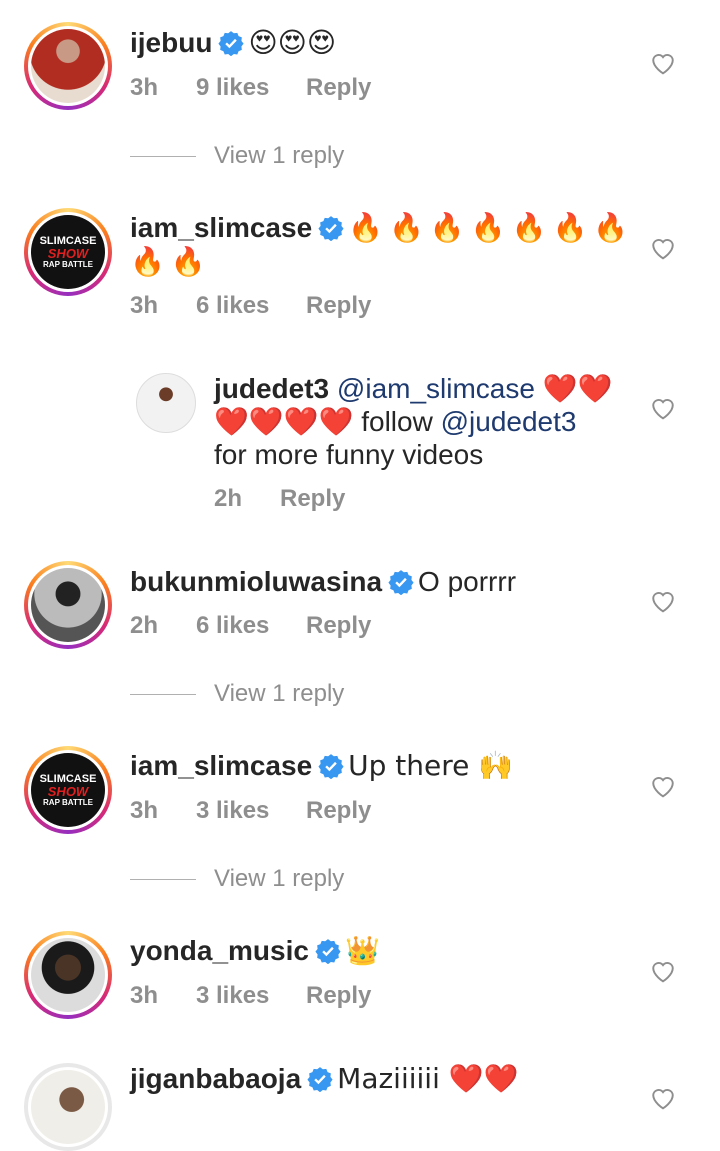  What do you see at coordinates (271, 388) in the screenshot?
I see `username: judedet3` at bounding box center [271, 388].